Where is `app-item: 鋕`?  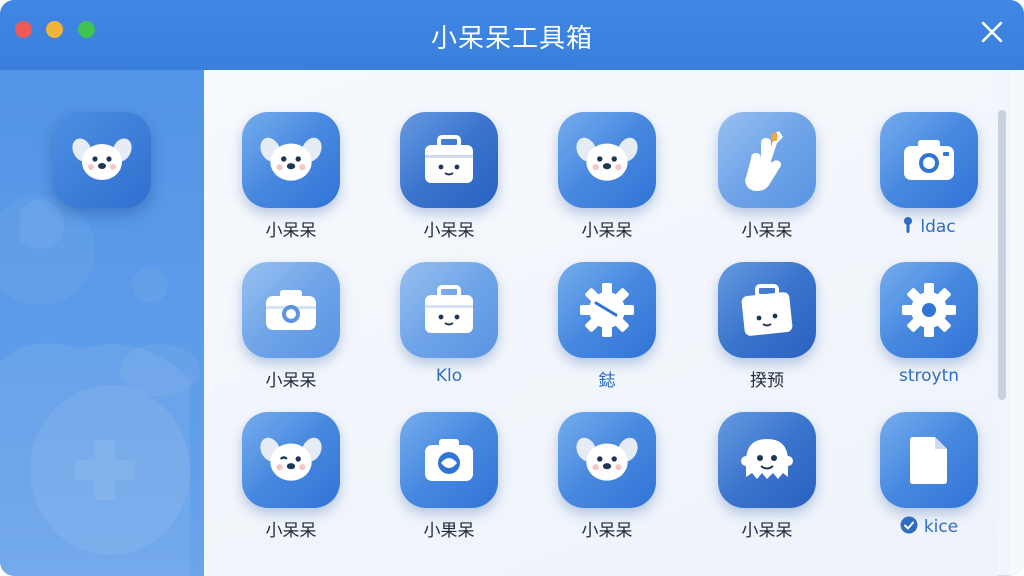
app-item: 鋕 is located at coordinates (606, 305).